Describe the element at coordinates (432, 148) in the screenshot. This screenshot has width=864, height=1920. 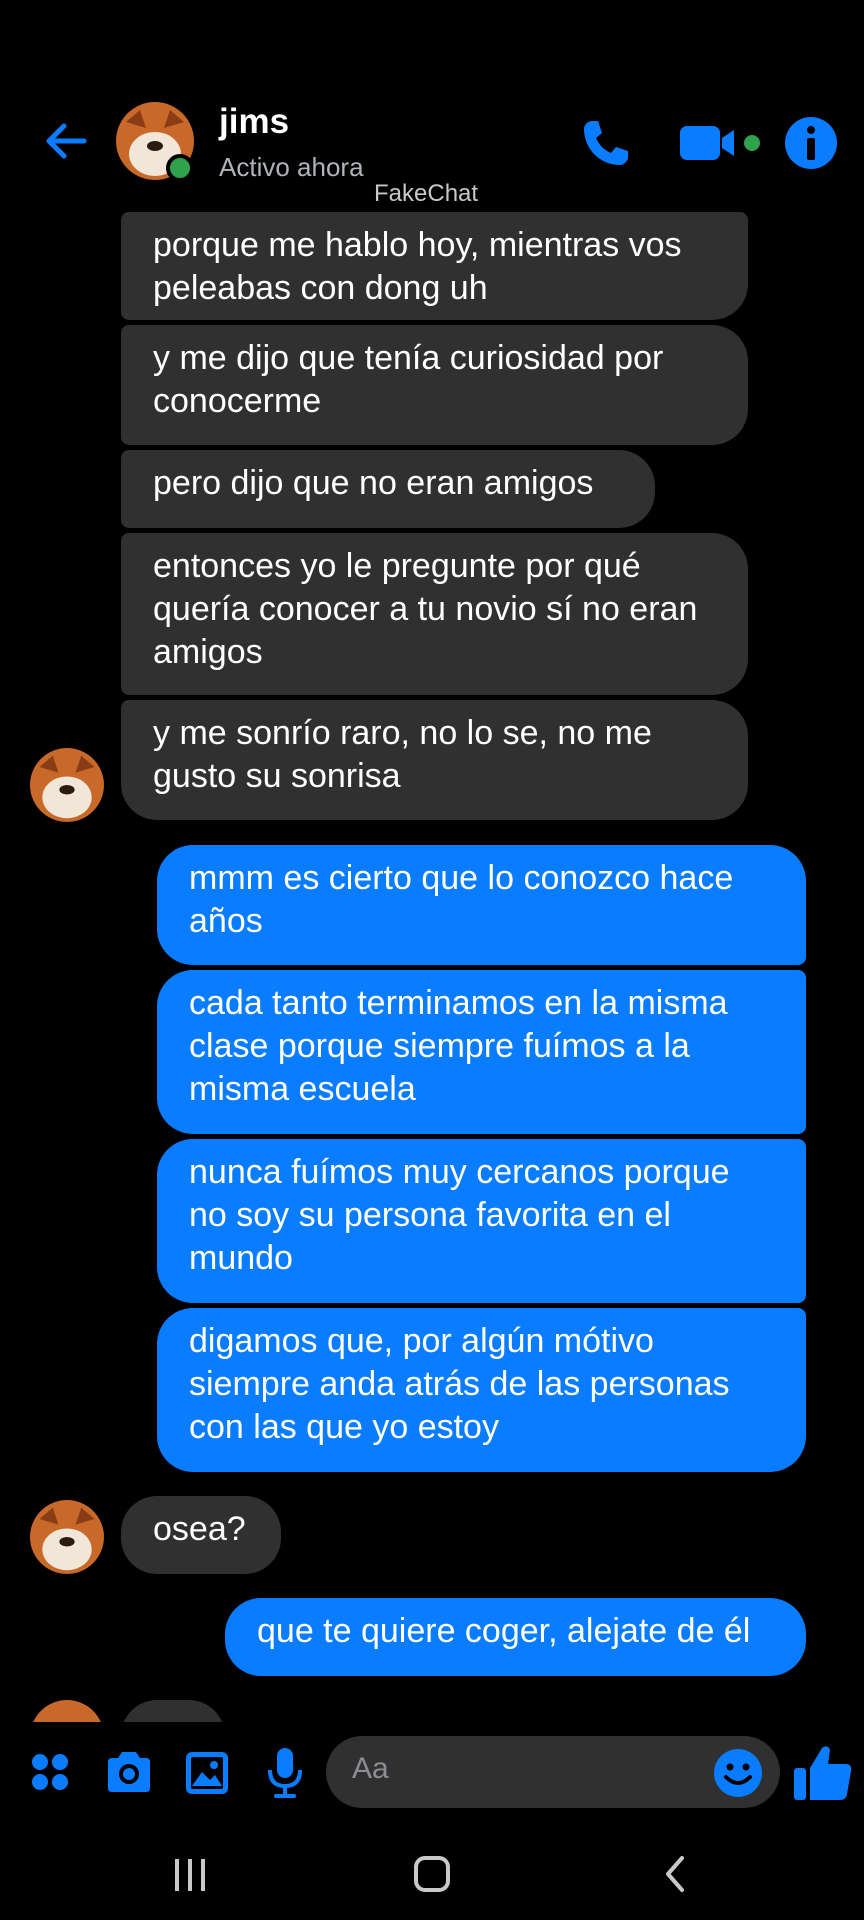
I see `chat-header: jims Activo ahora FakeChat` at that location.